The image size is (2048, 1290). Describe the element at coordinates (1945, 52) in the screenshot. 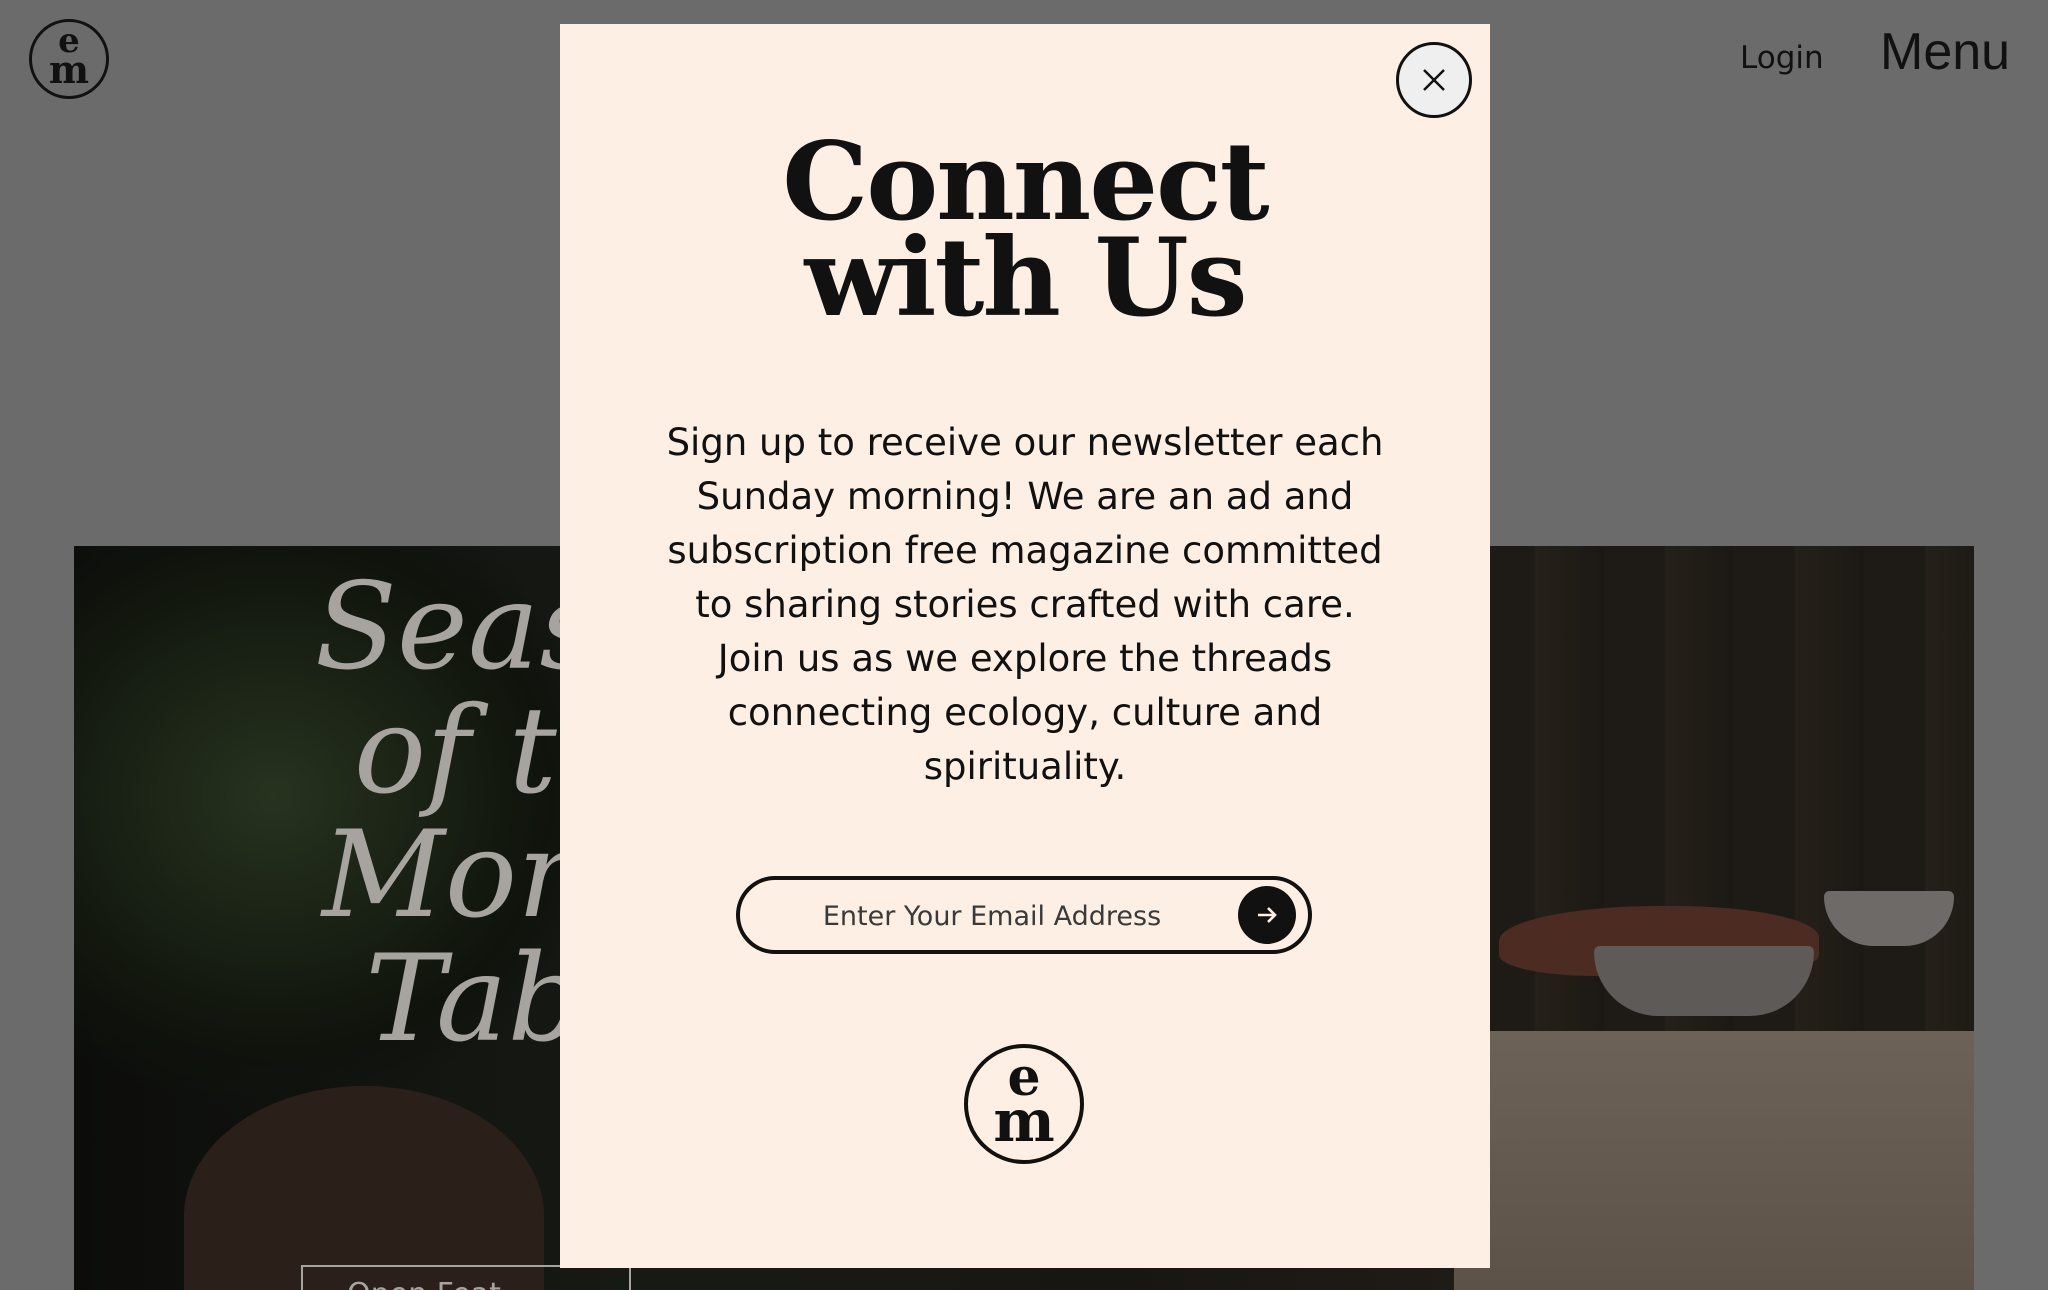

I see `menu-button: Menu` at that location.